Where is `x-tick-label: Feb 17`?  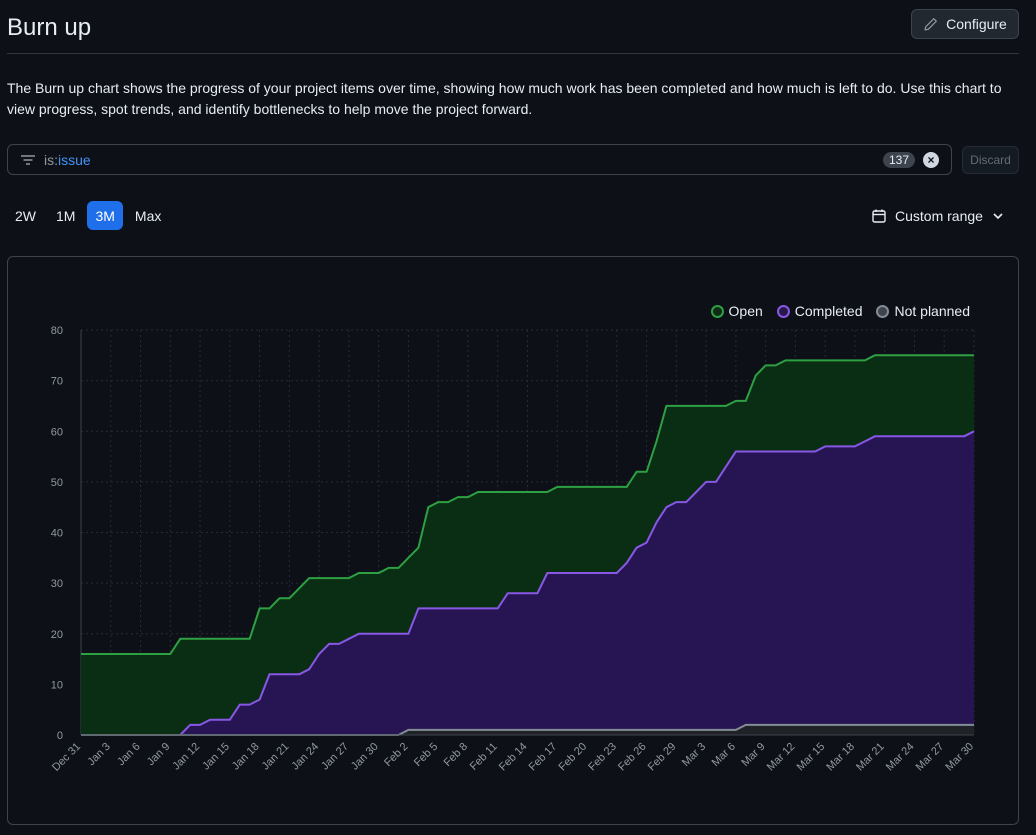
x-tick-label: Feb 17 is located at coordinates (543, 757).